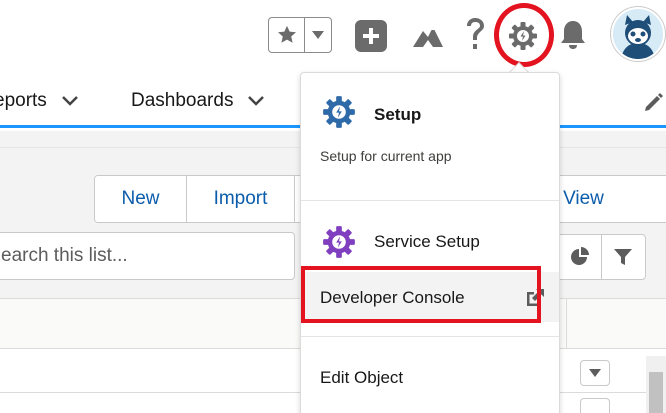 The height and width of the screenshot is (413, 666). I want to click on scrollbar-thumb, so click(656, 392).